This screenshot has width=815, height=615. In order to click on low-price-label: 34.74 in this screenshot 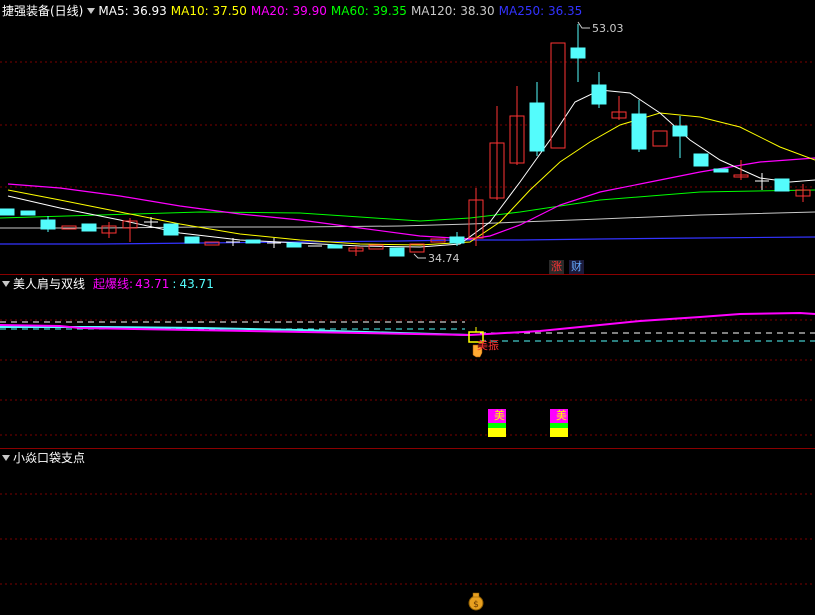, I will do `click(444, 258)`.